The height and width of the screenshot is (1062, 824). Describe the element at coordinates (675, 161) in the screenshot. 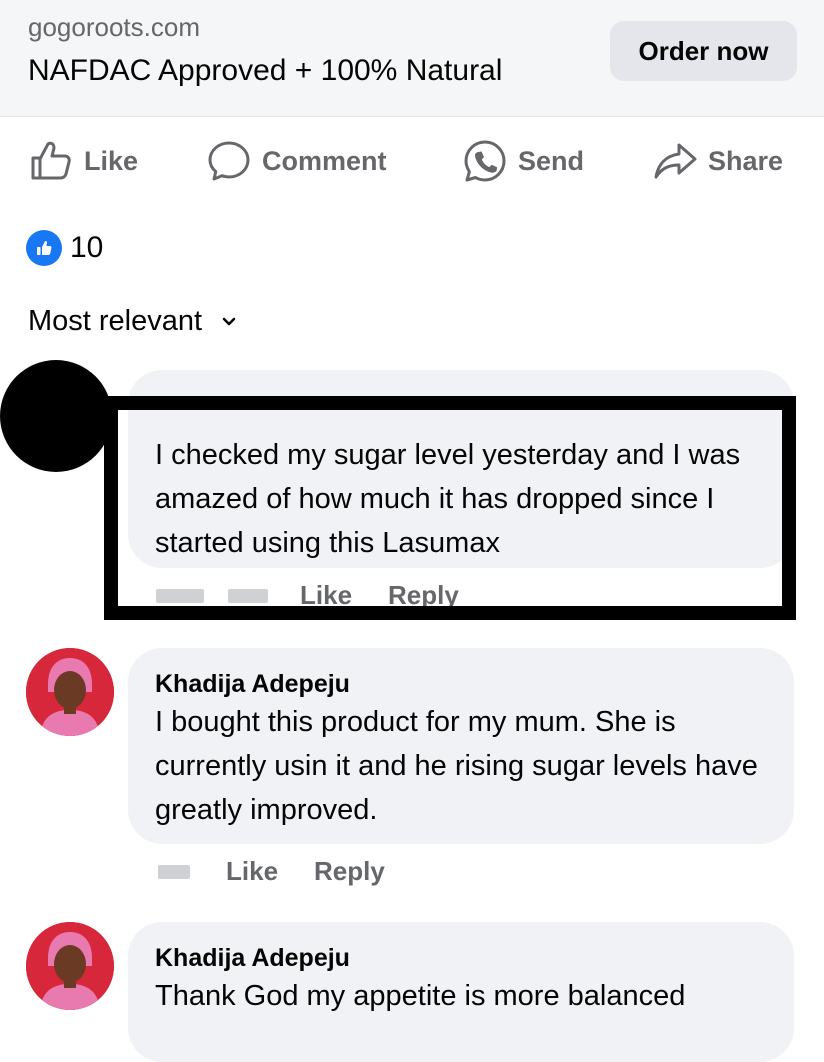

I see `share-arrow-icon` at that location.